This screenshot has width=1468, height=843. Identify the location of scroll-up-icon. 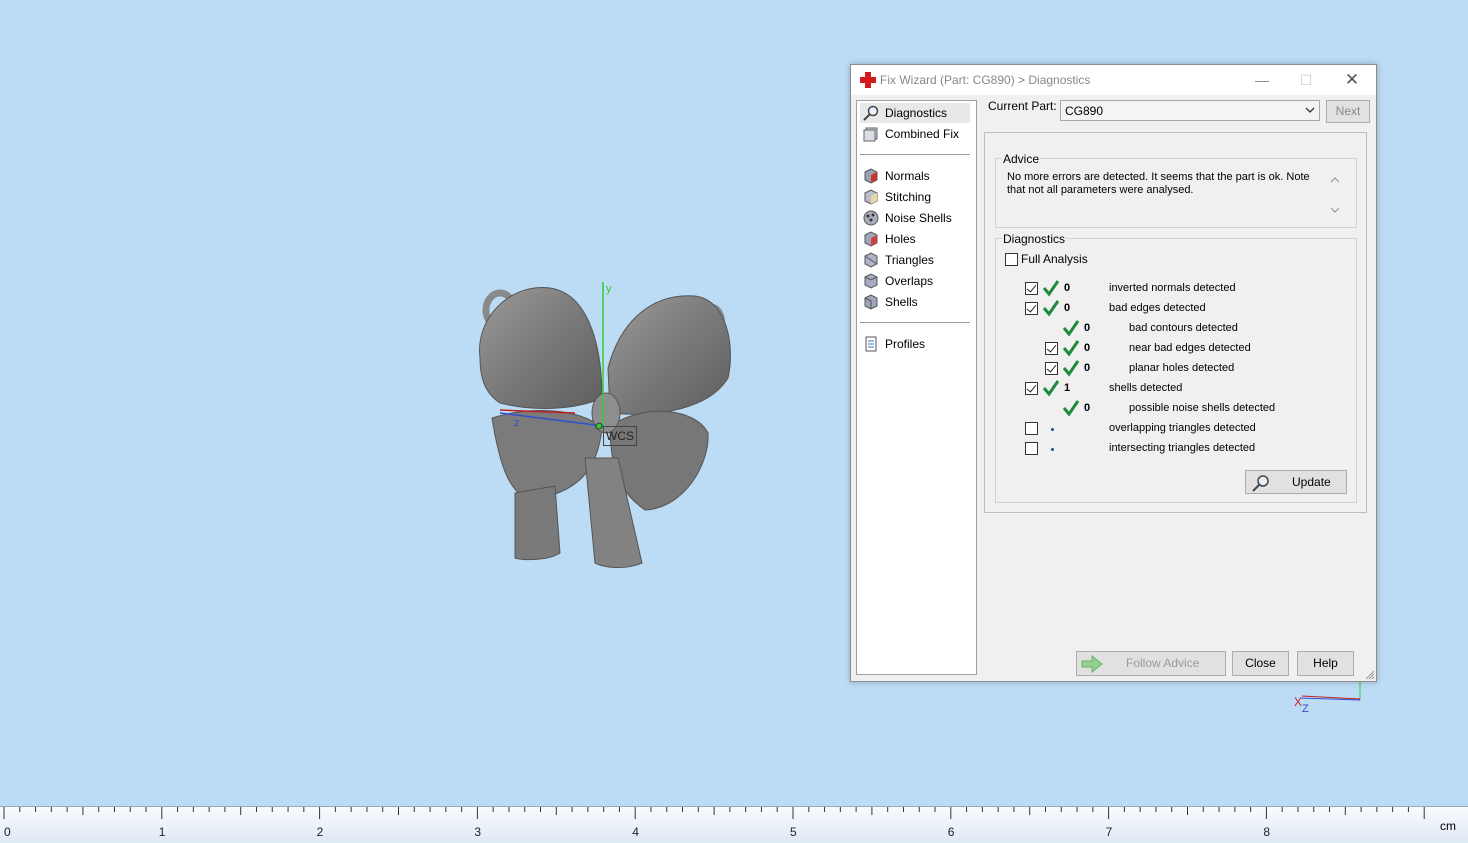
(1335, 180).